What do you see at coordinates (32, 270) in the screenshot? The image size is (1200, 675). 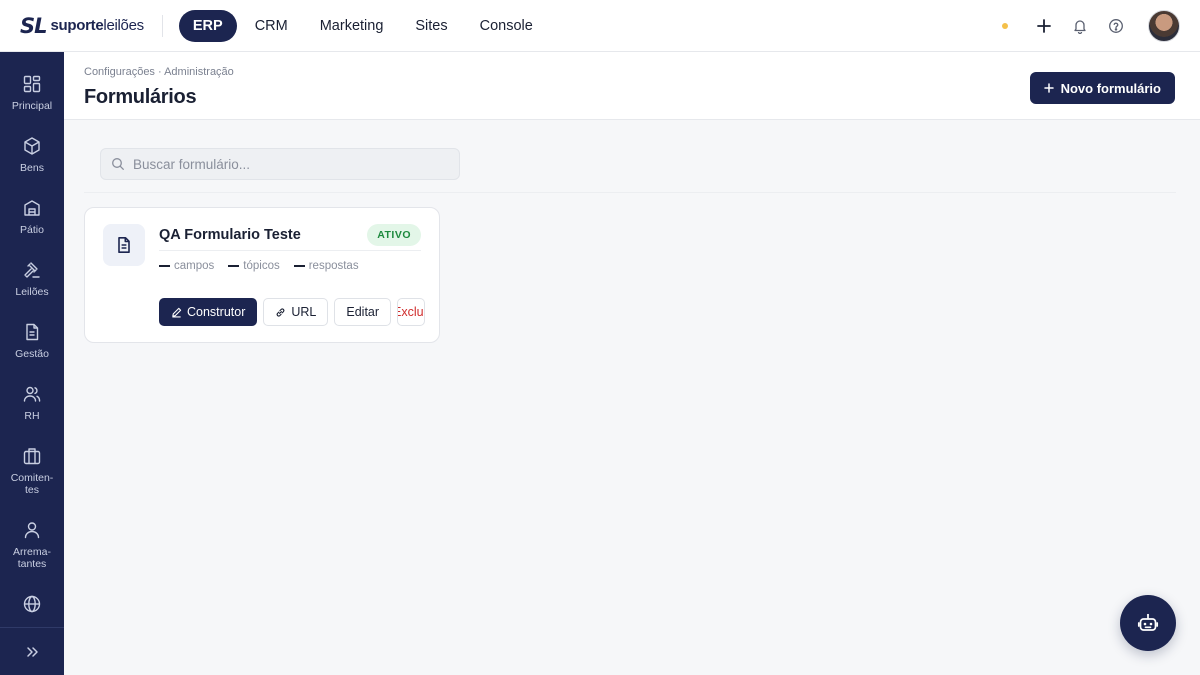 I see `gavel-icon` at bounding box center [32, 270].